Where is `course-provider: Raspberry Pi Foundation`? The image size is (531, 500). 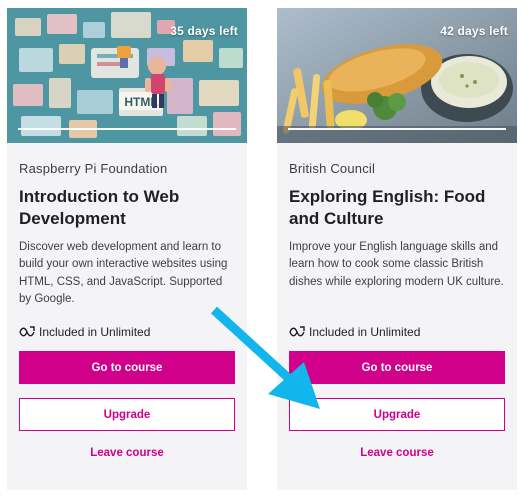
course-provider: Raspberry Pi Foundation is located at coordinates (93, 168).